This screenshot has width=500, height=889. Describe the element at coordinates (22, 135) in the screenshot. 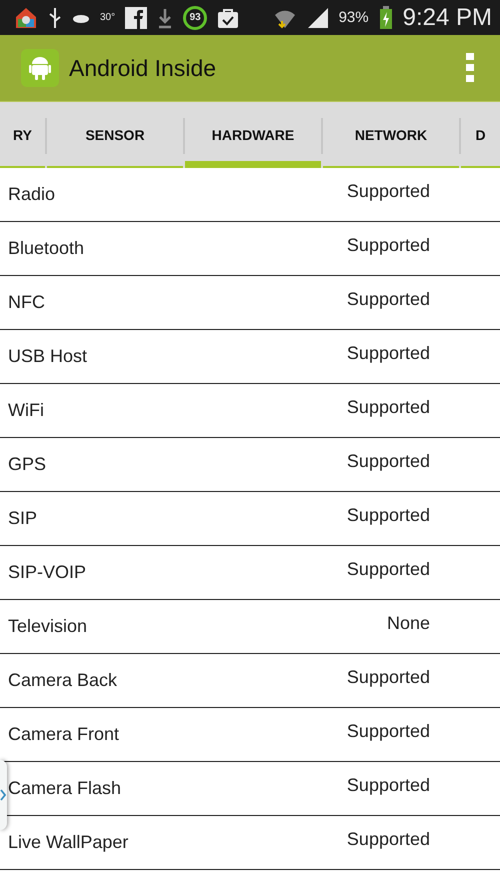

I see `tab: RY` at that location.